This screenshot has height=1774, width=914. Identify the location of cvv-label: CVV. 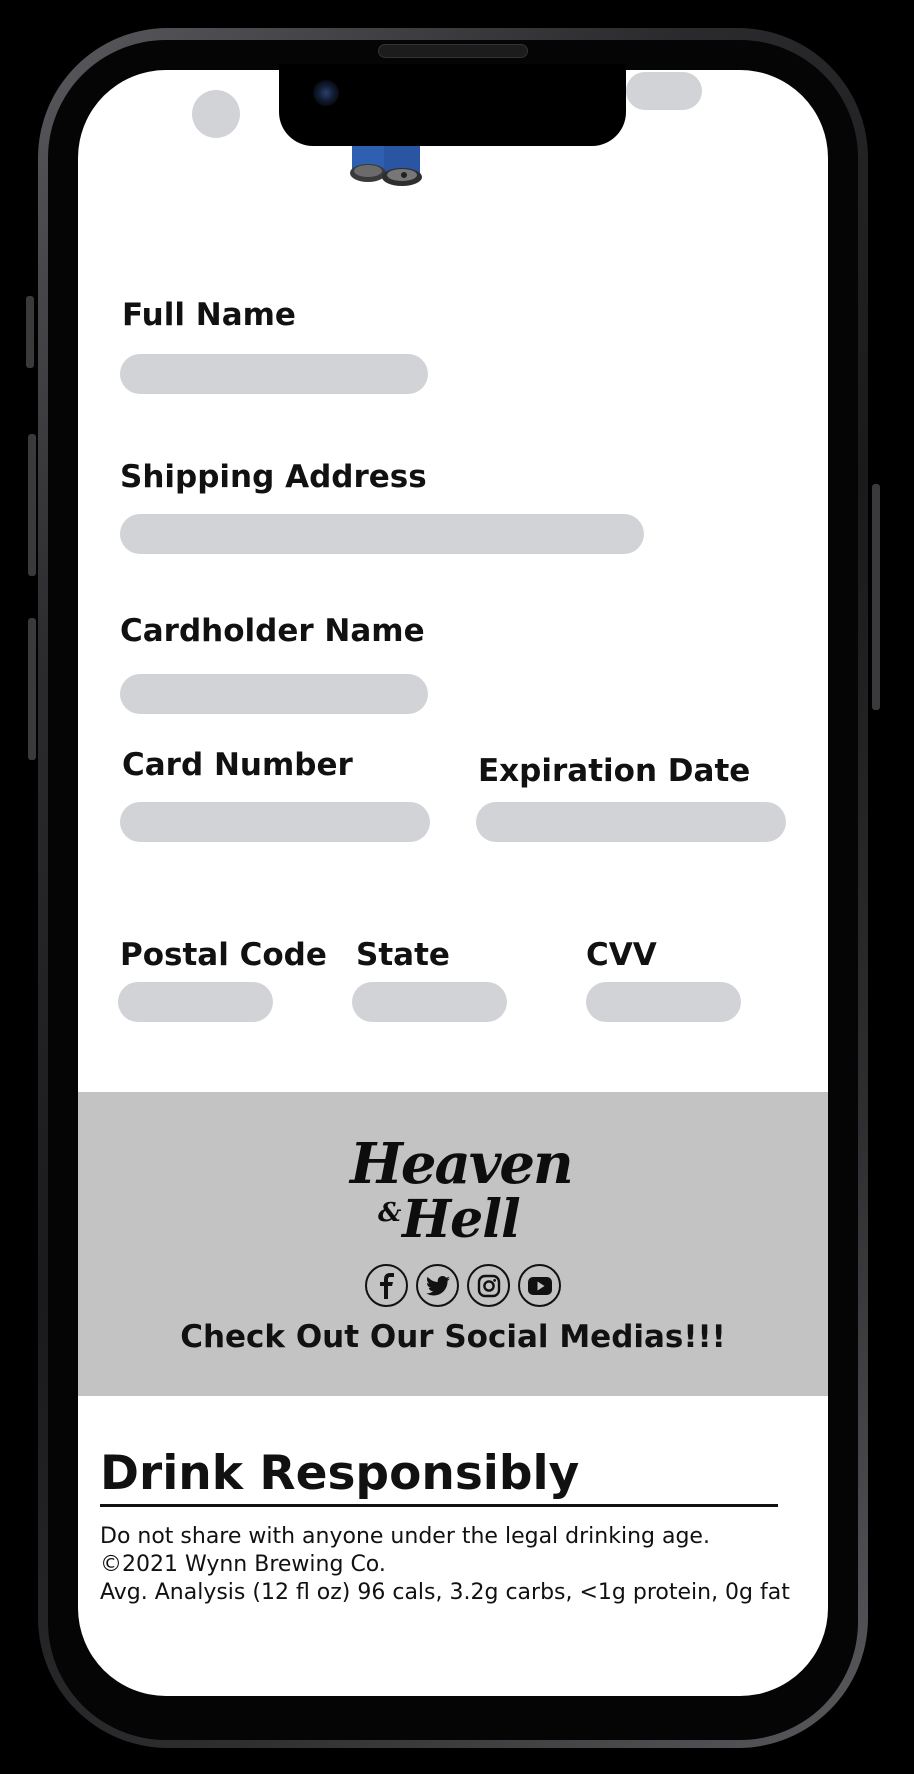
(621, 955).